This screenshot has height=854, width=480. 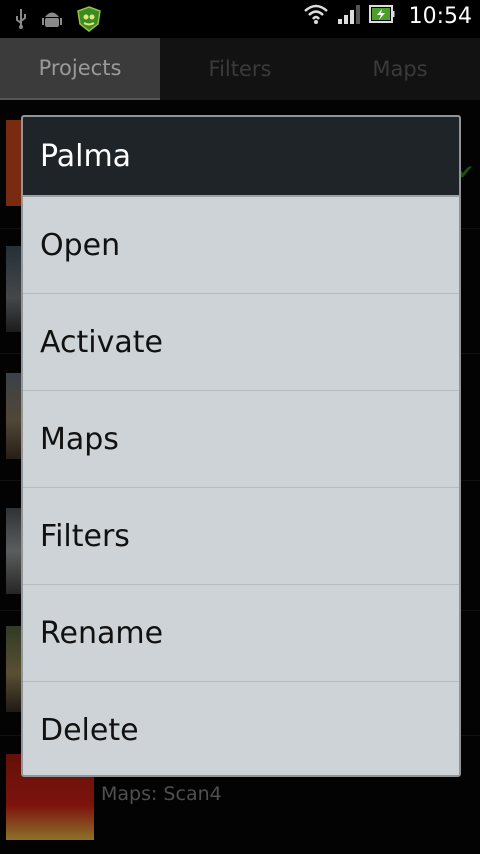 I want to click on menu-item-activate: Activate, so click(x=241, y=342).